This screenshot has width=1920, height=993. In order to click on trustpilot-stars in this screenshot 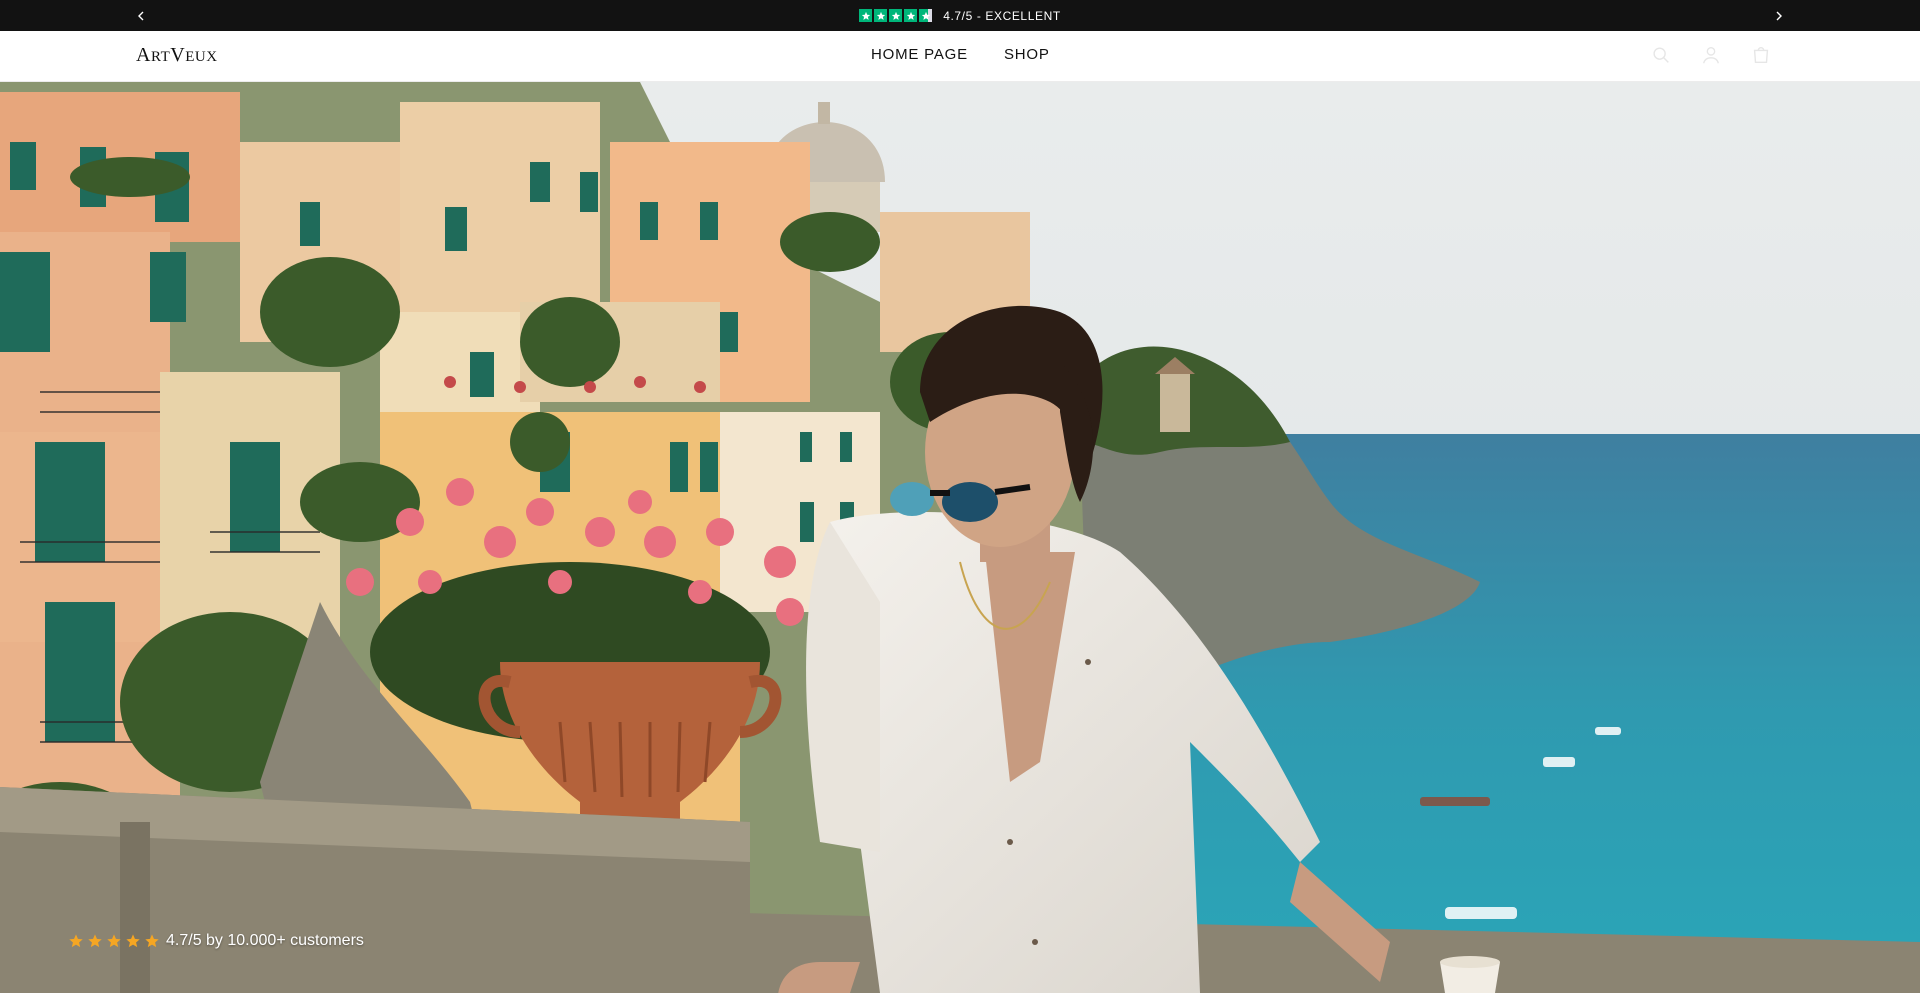, I will do `click(896, 15)`.